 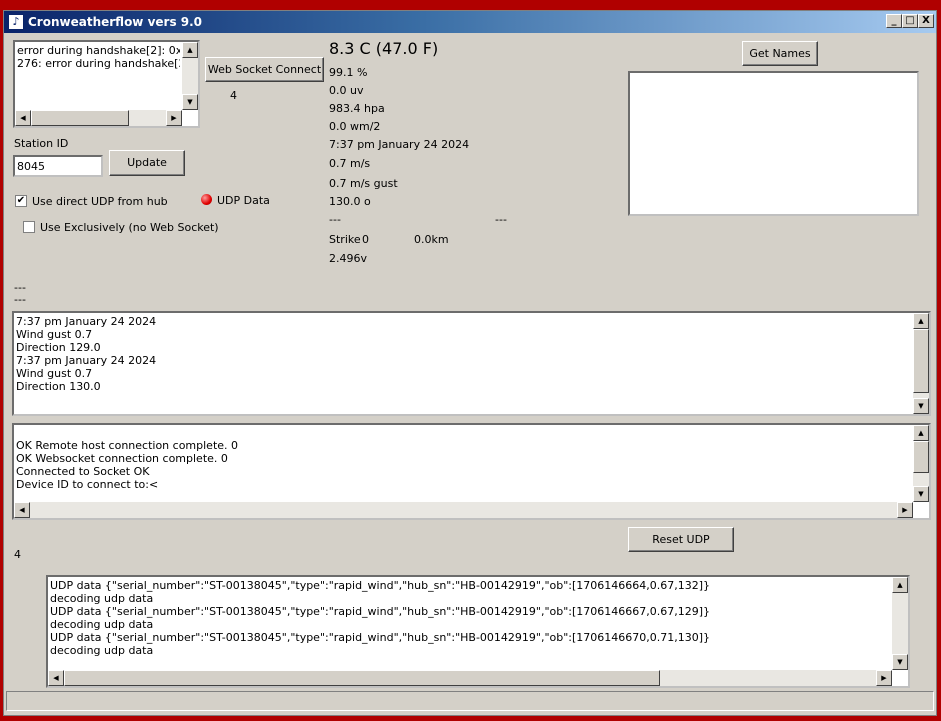 I want to click on temperature-value: 8.3 C (47.0 F), so click(x=384, y=48).